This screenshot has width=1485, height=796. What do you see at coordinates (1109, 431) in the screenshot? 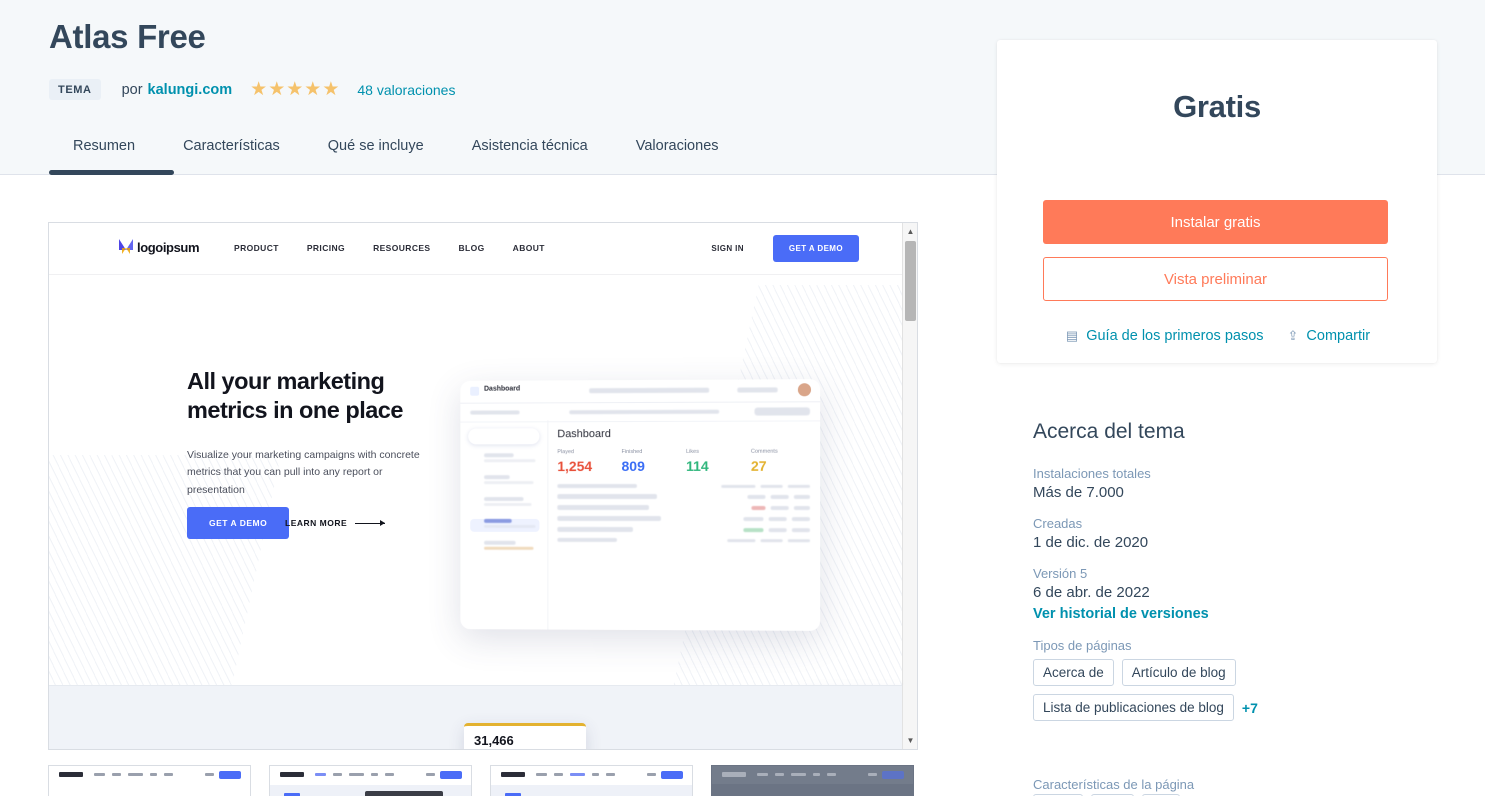
I see `about-theme-heading: Acerca del tema` at bounding box center [1109, 431].